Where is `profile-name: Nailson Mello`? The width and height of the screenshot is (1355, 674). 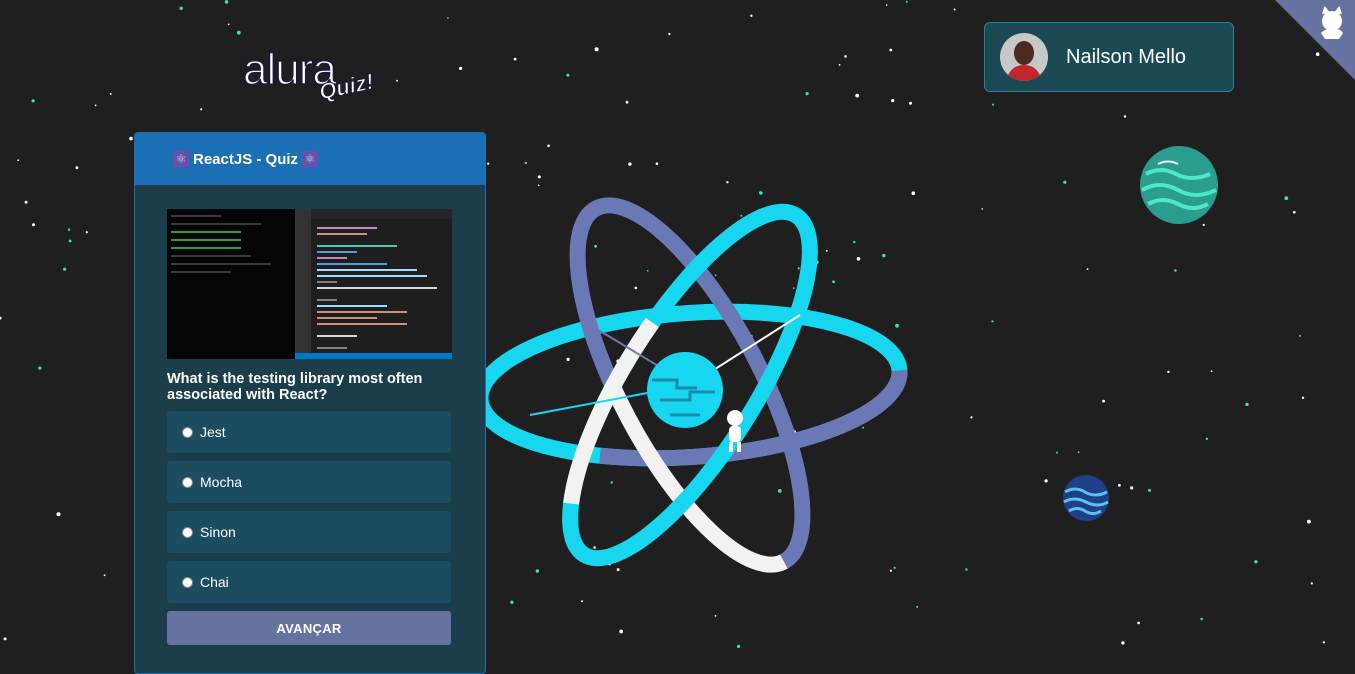 profile-name: Nailson Mello is located at coordinates (1126, 56).